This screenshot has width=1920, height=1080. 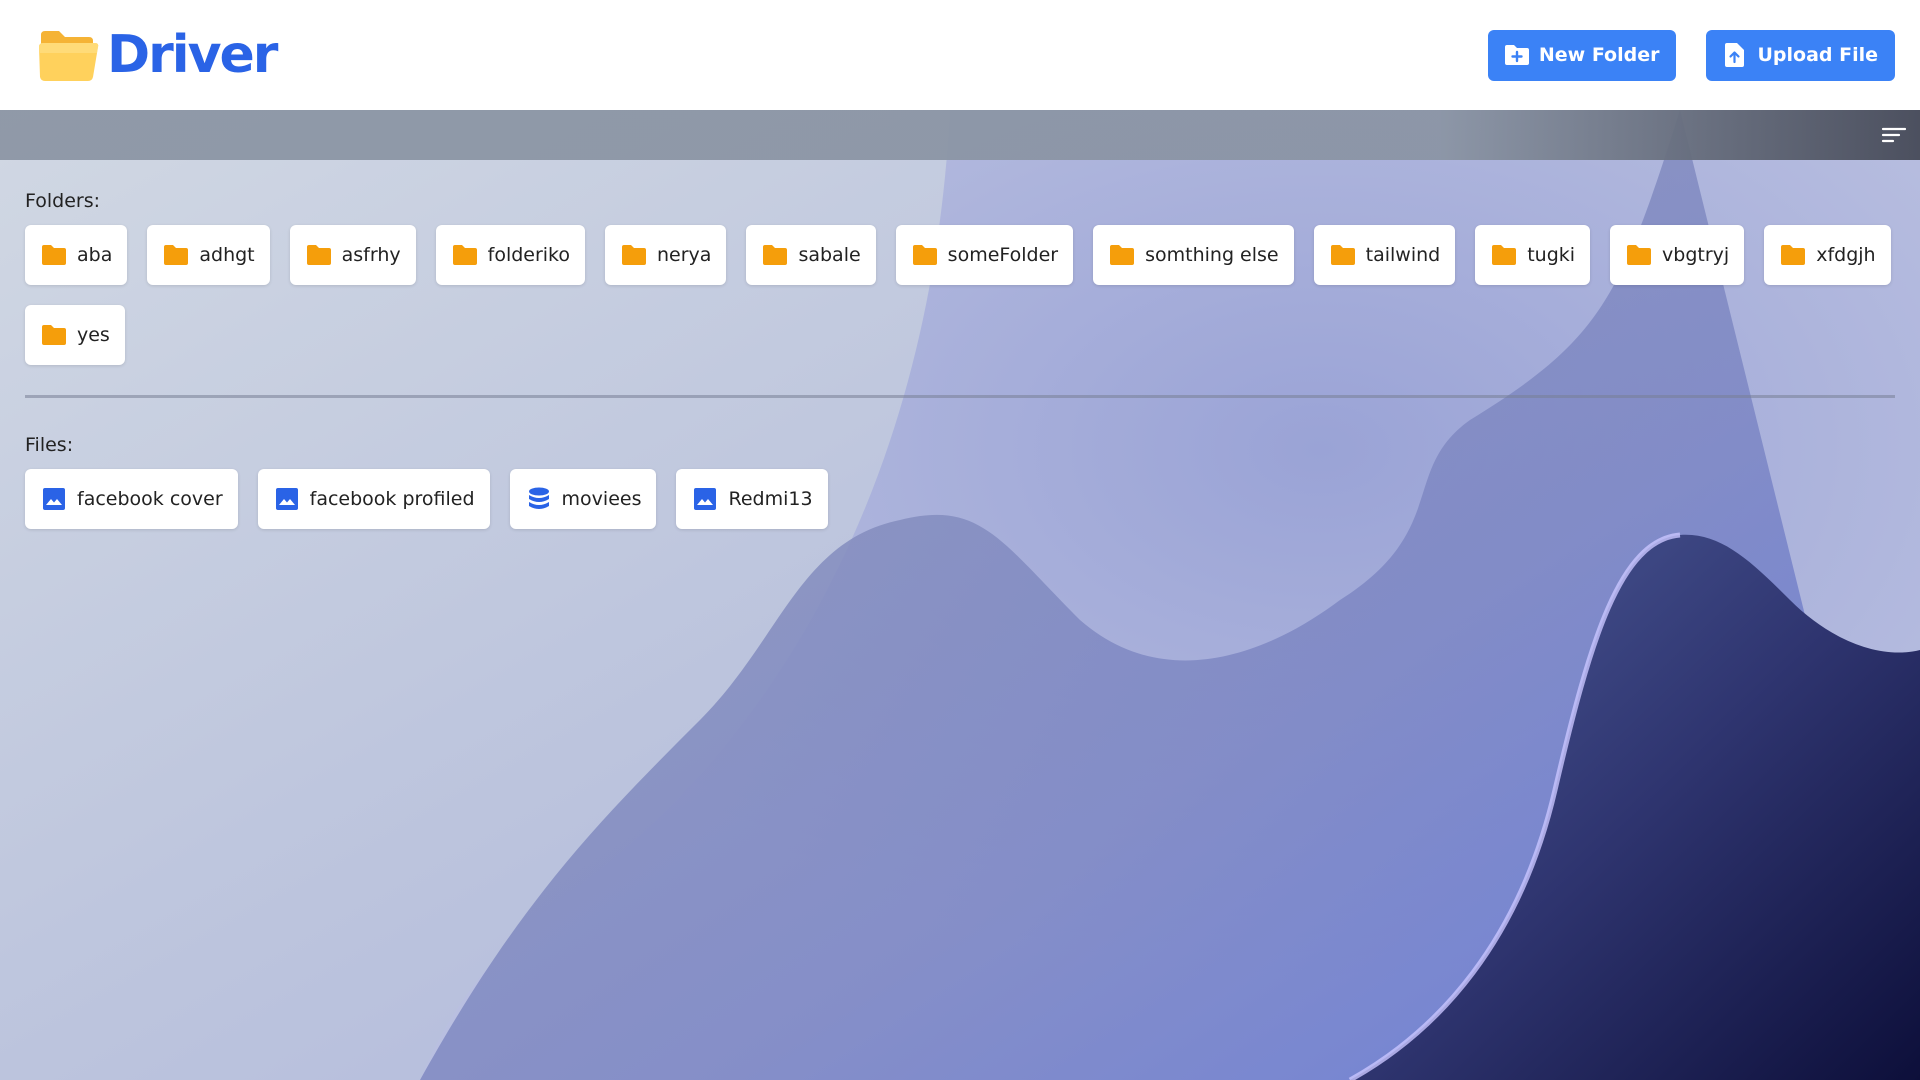 I want to click on folder-card: folderiko, so click(x=510, y=255).